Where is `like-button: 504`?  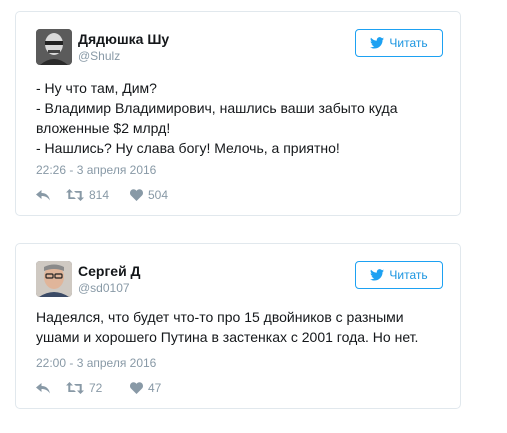 like-button: 504 is located at coordinates (149, 195).